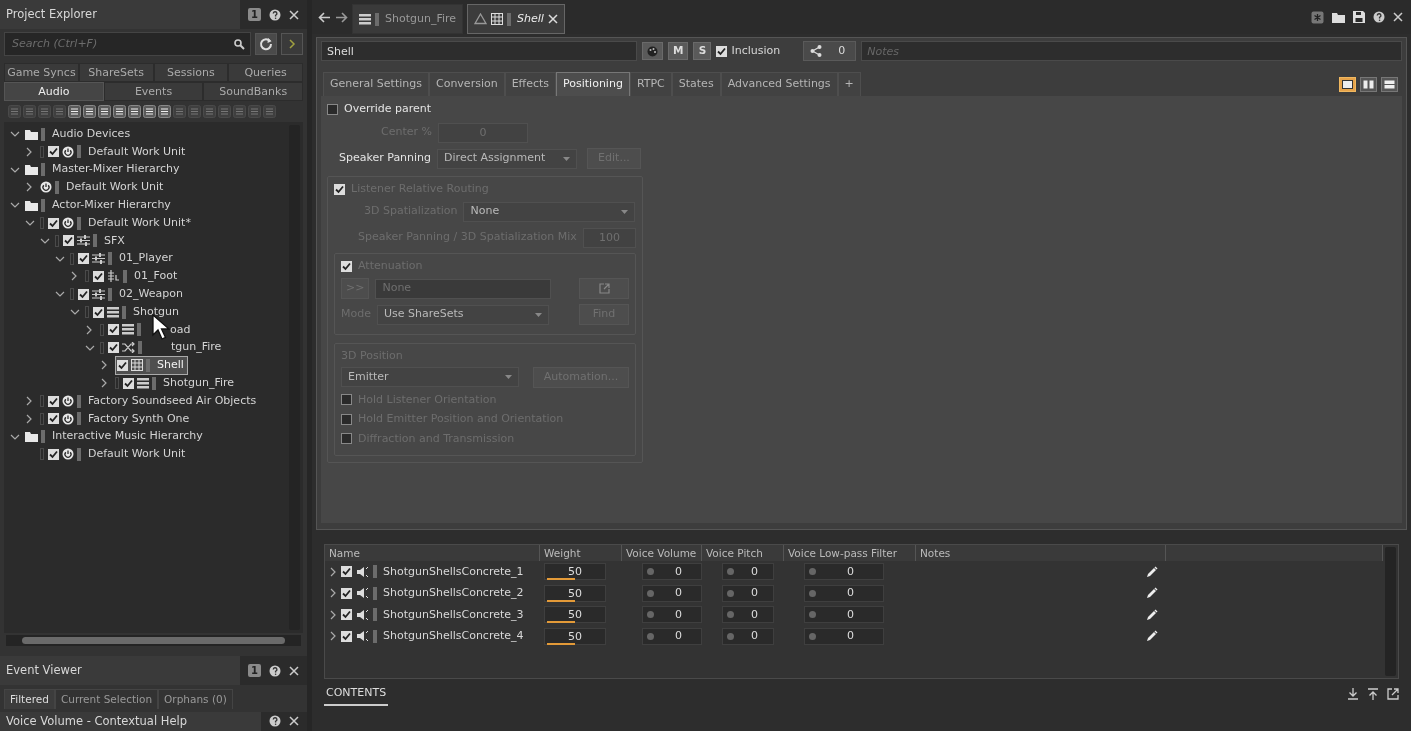  I want to click on tree-item: 02_Weapon, so click(151, 294).